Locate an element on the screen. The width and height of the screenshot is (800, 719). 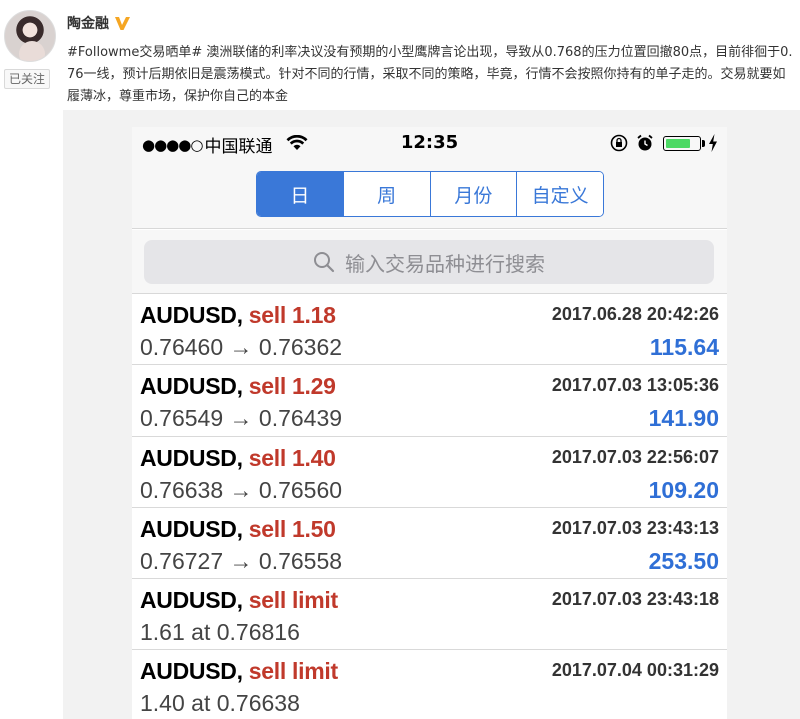
verified-v-icon is located at coordinates (122, 23).